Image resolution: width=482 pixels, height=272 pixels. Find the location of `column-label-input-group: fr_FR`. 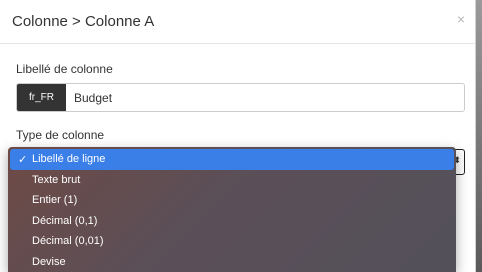

column-label-input-group: fr_FR is located at coordinates (240, 97).